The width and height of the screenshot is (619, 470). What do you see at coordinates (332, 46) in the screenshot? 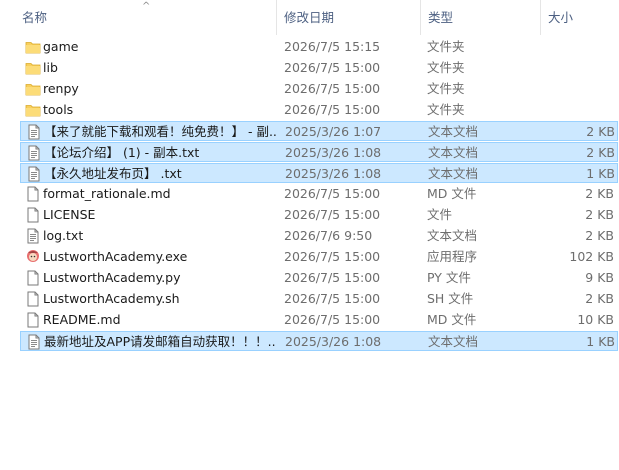
I see `file-date: 2026/7/5 15:15` at bounding box center [332, 46].